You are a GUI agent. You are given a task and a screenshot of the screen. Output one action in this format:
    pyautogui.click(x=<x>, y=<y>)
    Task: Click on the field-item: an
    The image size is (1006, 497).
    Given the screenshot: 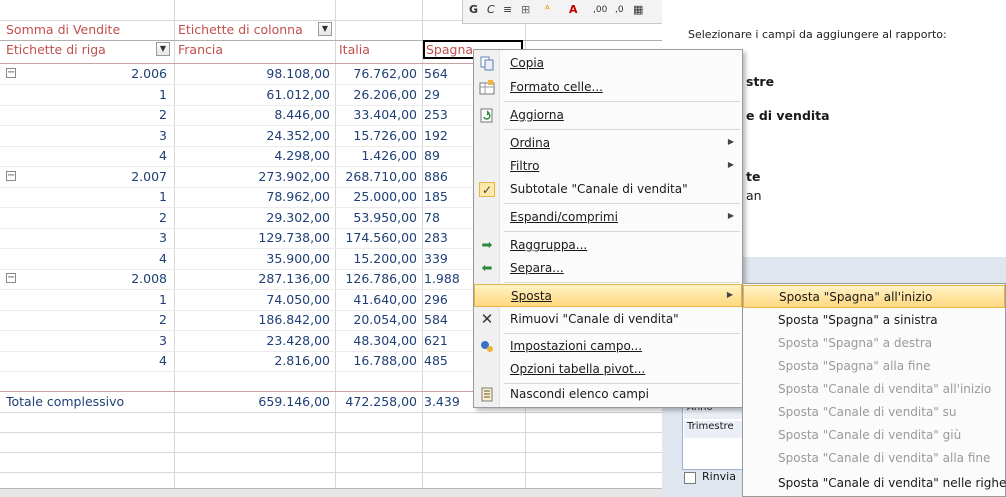 What is the action you would take?
    pyautogui.click(x=754, y=195)
    